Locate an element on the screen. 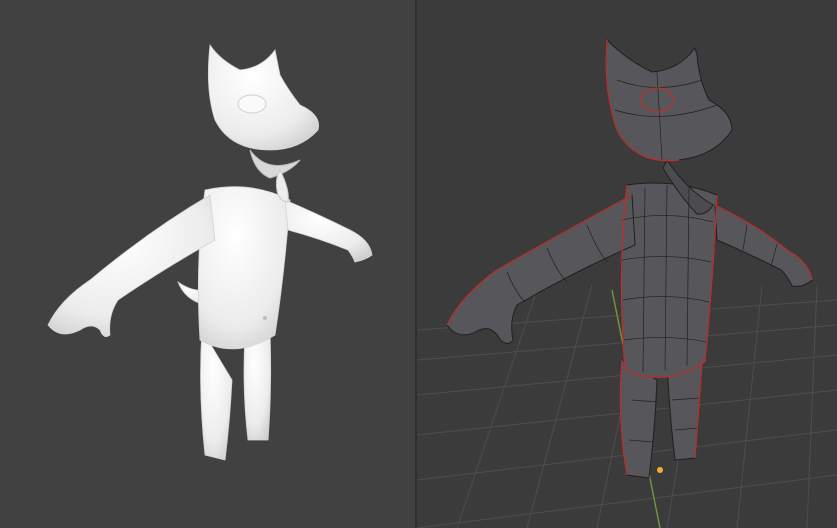 This screenshot has height=528, width=837. right-arm is located at coordinates (328, 231).